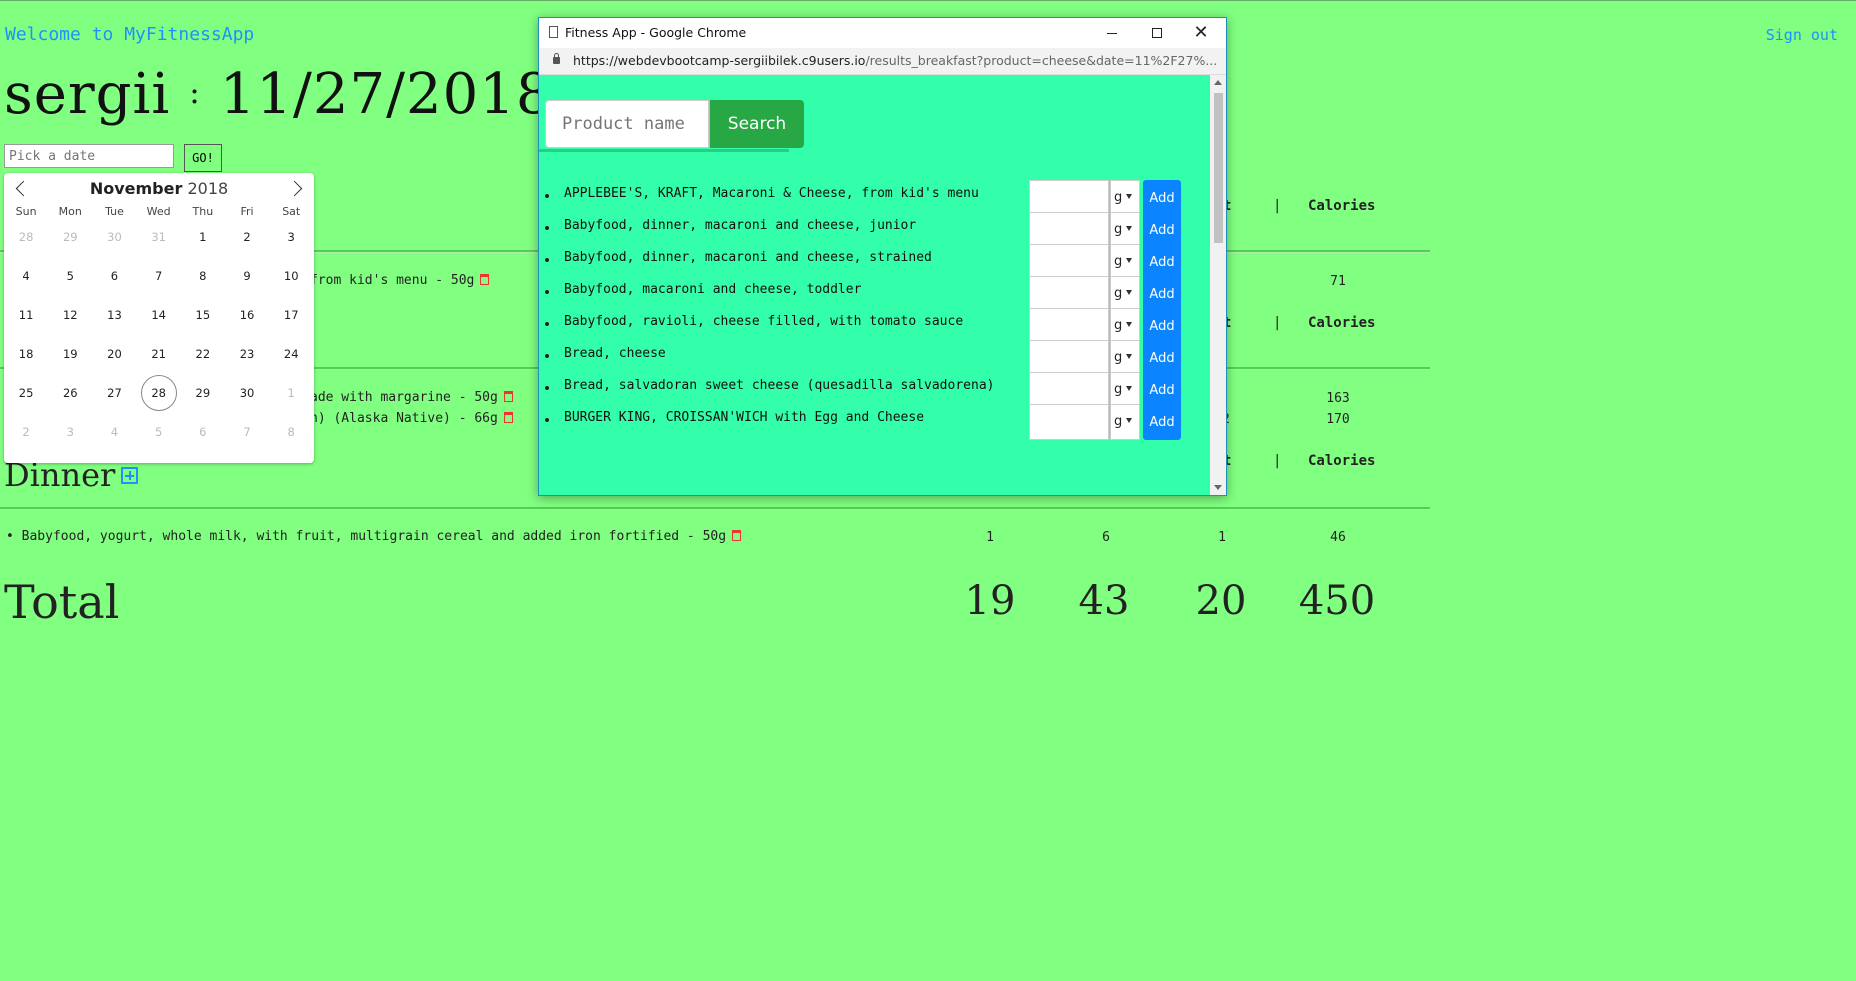 The image size is (1856, 981). Describe the element at coordinates (715, 508) in the screenshot. I see `section-divider` at that location.